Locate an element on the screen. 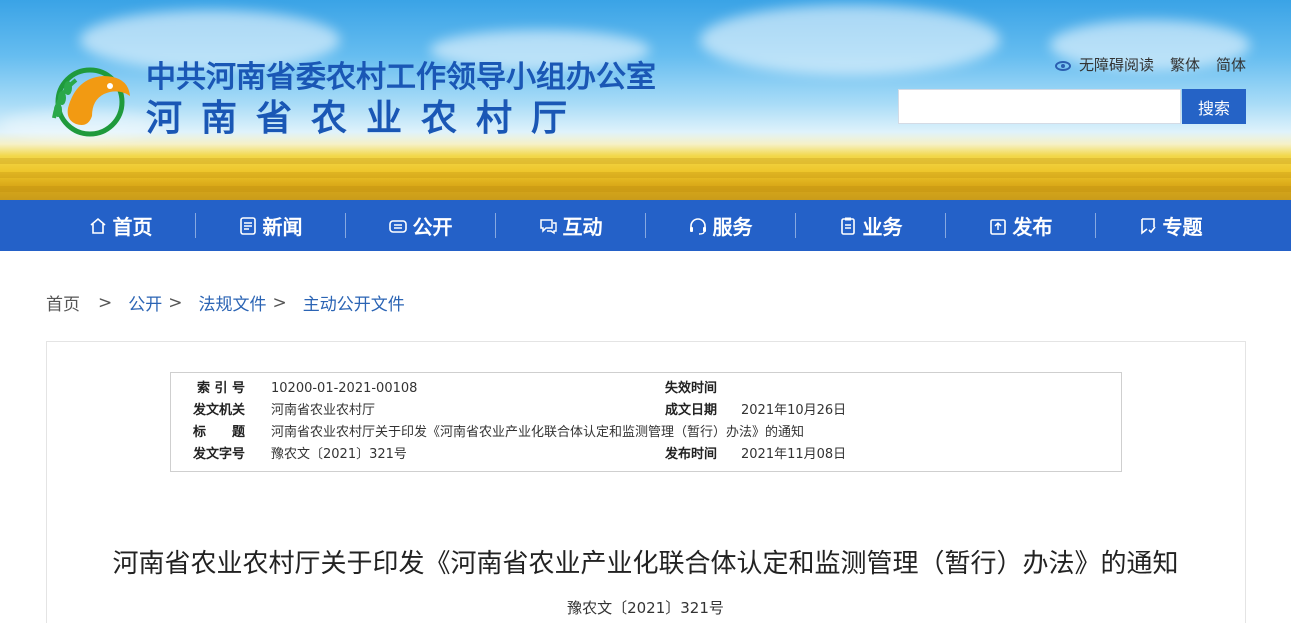 The image size is (1291, 623). nav-item-news: 新闻 is located at coordinates (270, 225).